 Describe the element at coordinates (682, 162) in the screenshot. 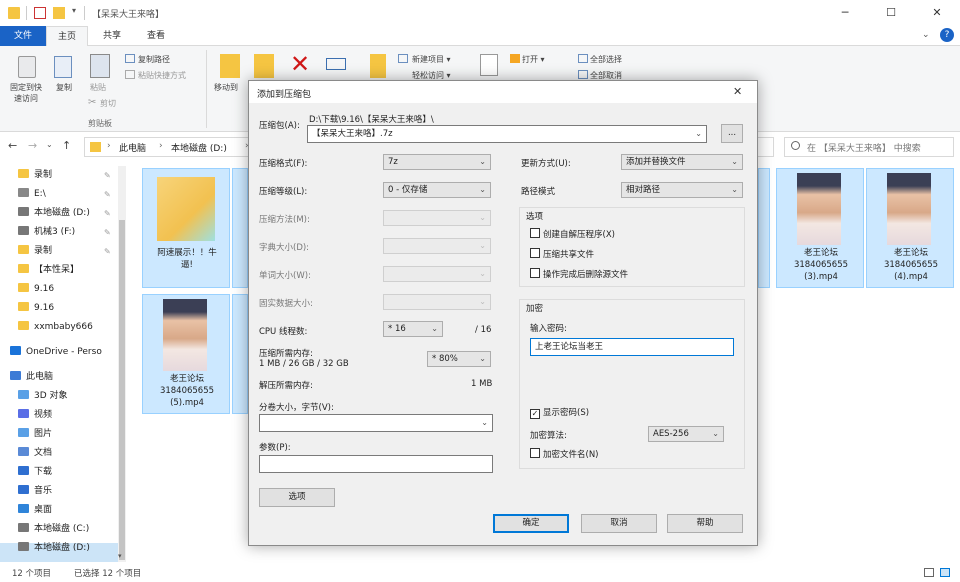

I see `update-mode-select: 添加并替换文件 ⌄` at that location.